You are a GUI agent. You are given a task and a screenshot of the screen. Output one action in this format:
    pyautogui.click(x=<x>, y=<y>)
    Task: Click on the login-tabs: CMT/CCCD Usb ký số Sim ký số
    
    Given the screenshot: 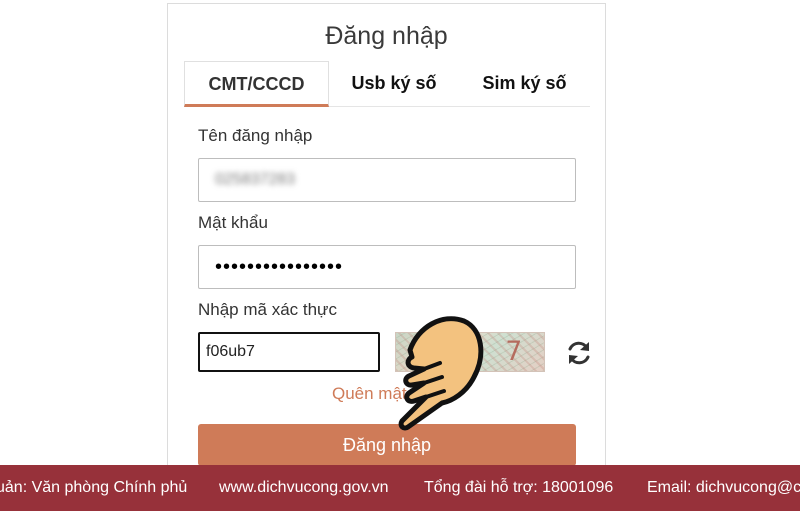 What is the action you would take?
    pyautogui.click(x=387, y=84)
    